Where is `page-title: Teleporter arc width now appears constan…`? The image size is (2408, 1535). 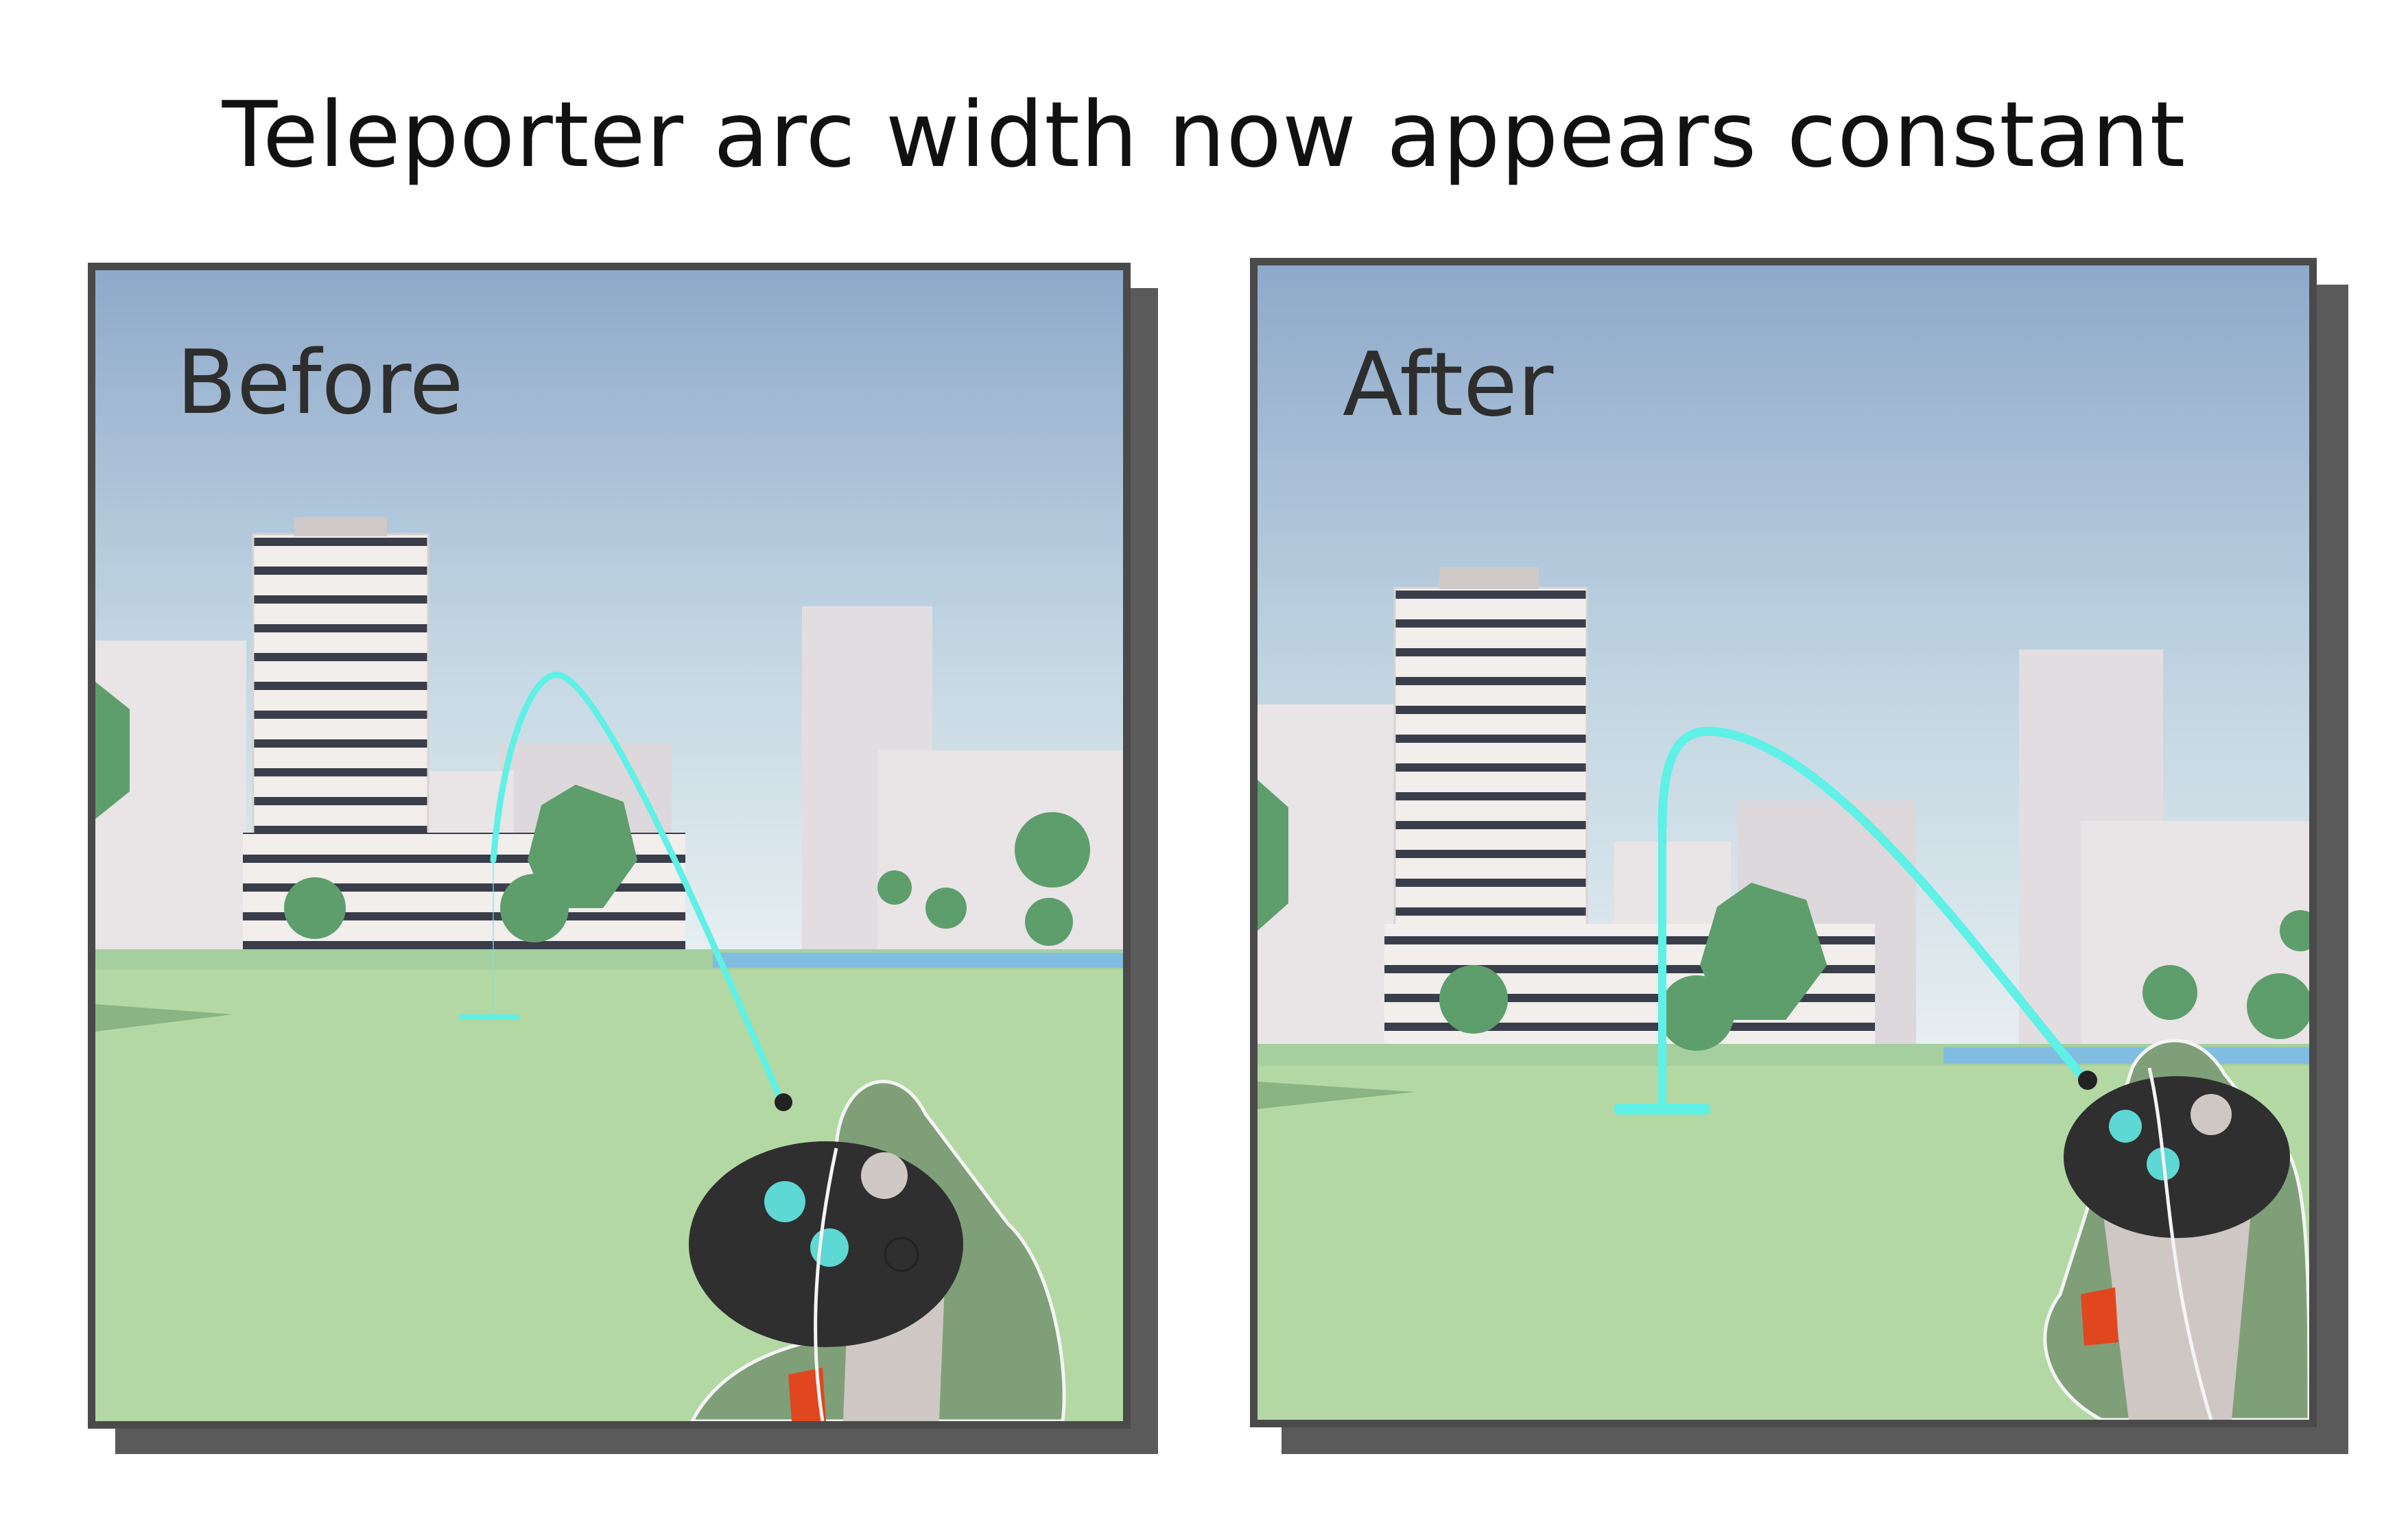
page-title: Teleporter arc width now appears constan… is located at coordinates (1204, 135).